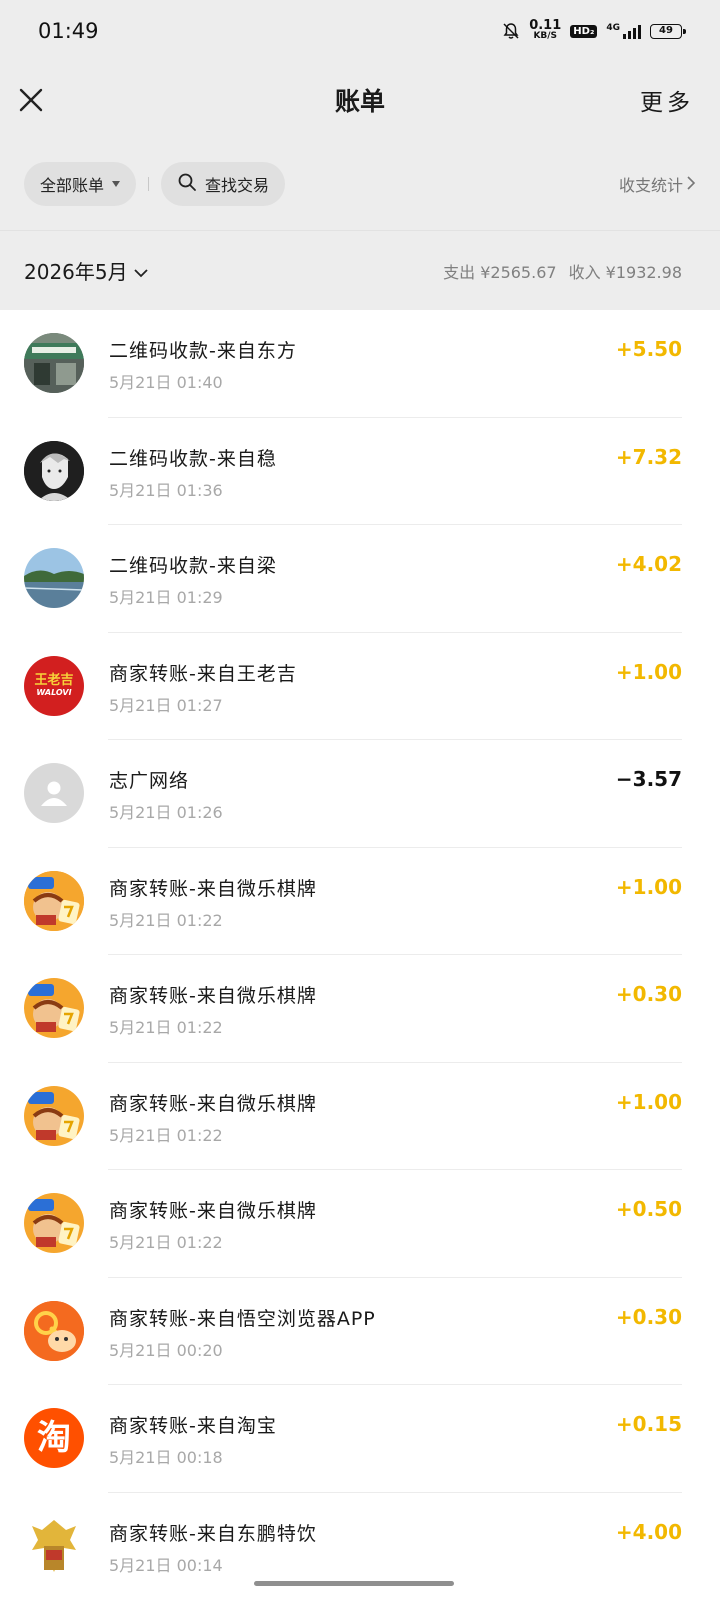 The height and width of the screenshot is (1600, 720). What do you see at coordinates (360, 686) in the screenshot?
I see `transaction-item: 王老吉 WALOVI 商家转账-来自王老吉 5月21日 01:27 +1.00` at bounding box center [360, 686].